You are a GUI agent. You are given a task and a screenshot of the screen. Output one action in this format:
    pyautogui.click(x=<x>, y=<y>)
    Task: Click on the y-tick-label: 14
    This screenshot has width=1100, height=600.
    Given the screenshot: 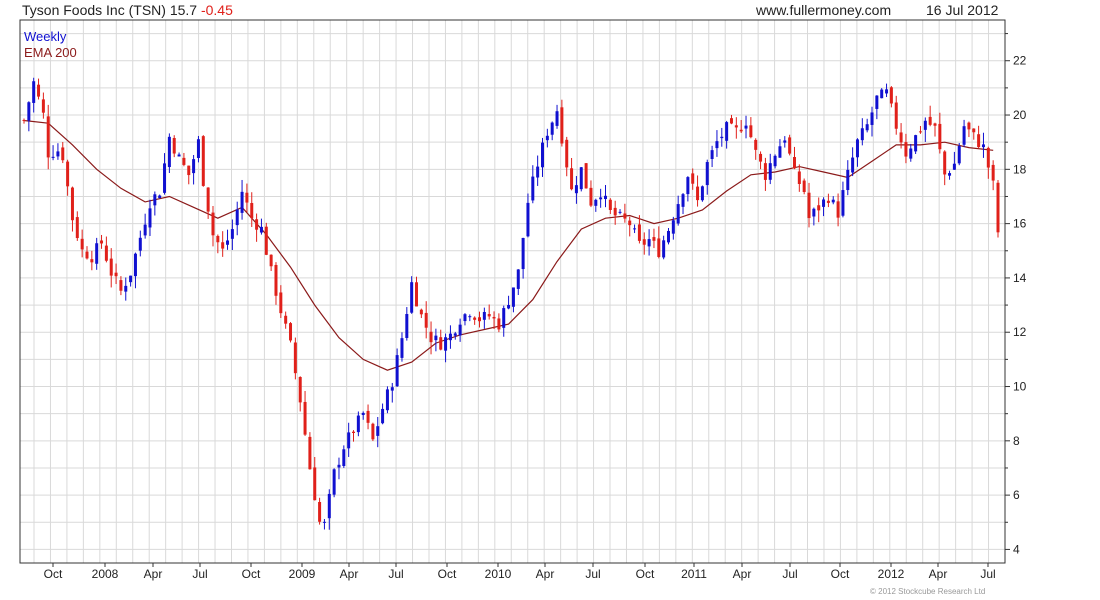 What is the action you would take?
    pyautogui.click(x=1020, y=278)
    